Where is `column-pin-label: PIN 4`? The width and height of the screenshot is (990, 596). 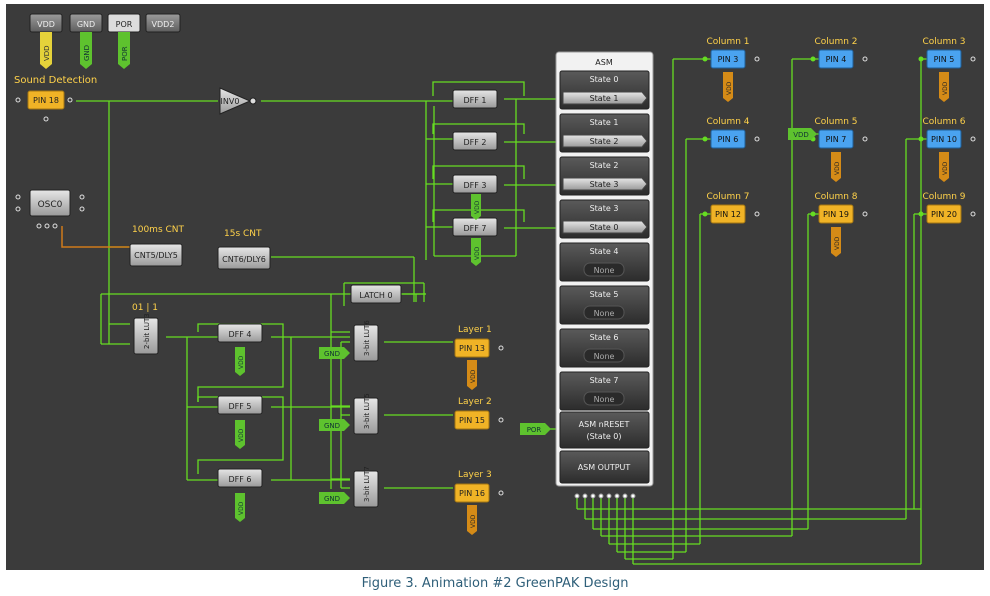 column-pin-label: PIN 4 is located at coordinates (836, 59).